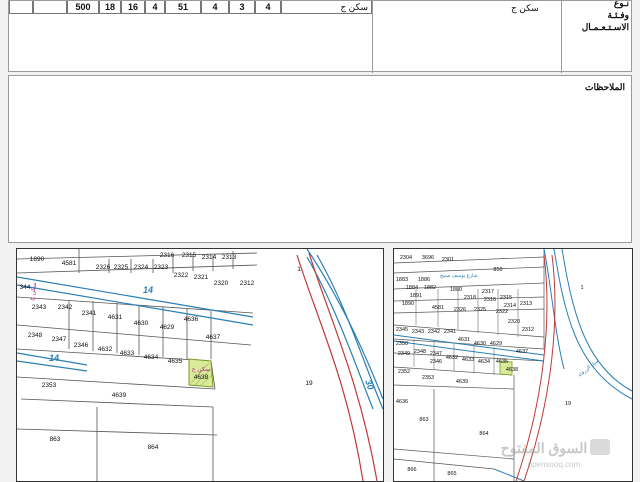 The image size is (640, 482). What do you see at coordinates (402, 280) in the screenshot?
I see `parcel-label: 1883` at bounding box center [402, 280].